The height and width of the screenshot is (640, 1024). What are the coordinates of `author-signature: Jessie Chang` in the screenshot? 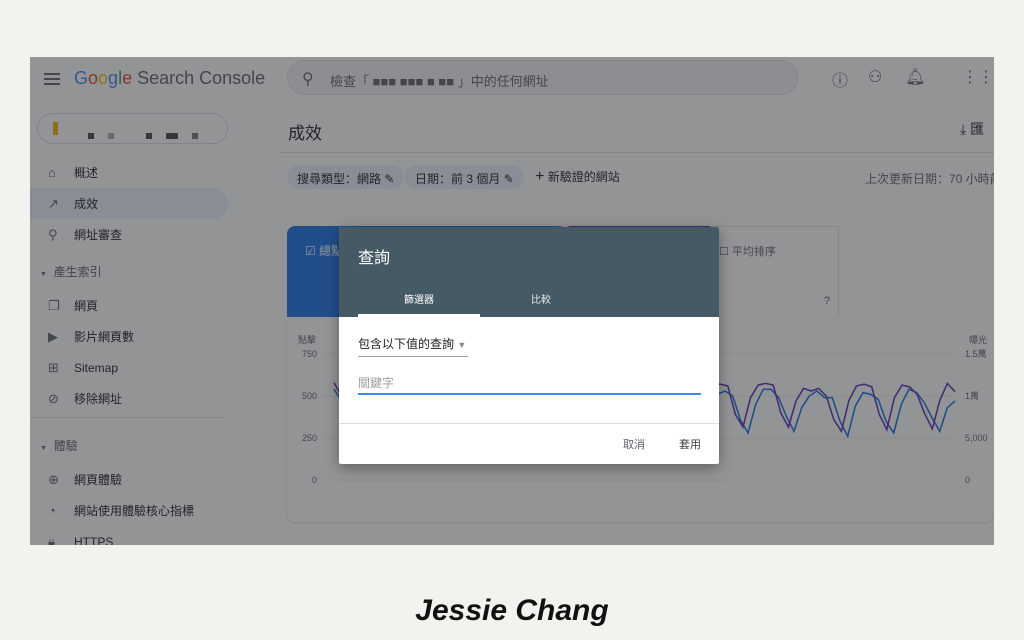 It's located at (512, 610).